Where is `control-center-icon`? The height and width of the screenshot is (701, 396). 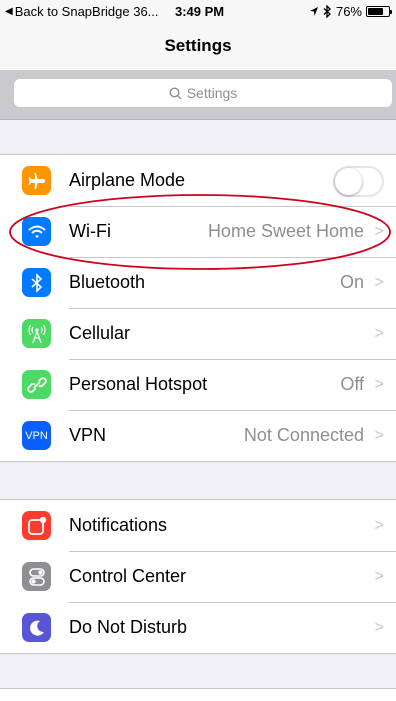
control-center-icon is located at coordinates (36, 576).